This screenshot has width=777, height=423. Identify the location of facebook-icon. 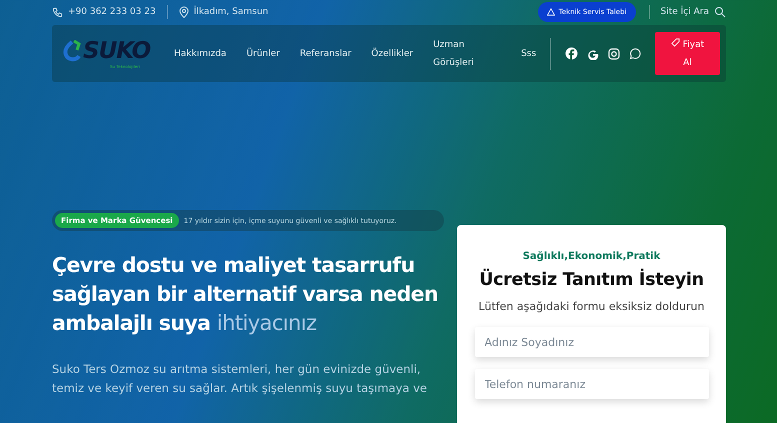
(571, 53).